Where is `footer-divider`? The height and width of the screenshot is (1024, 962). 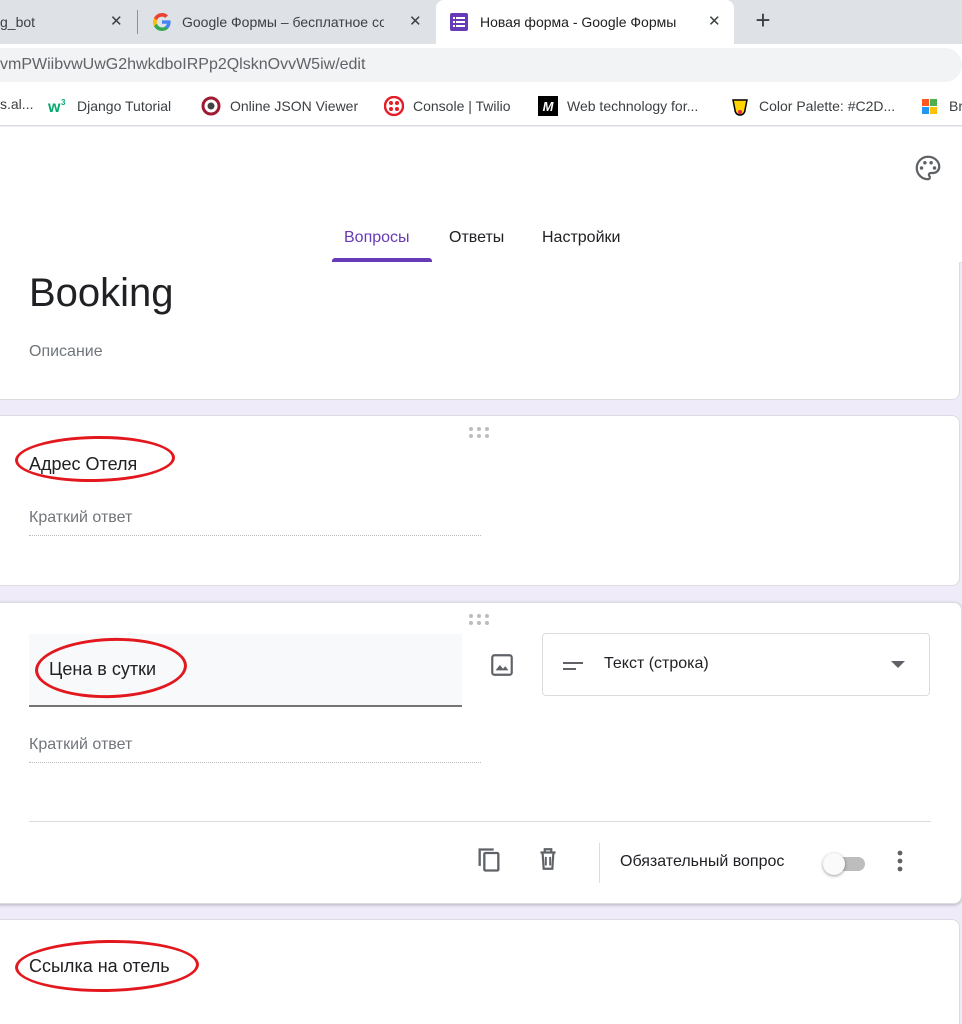 footer-divider is located at coordinates (480, 821).